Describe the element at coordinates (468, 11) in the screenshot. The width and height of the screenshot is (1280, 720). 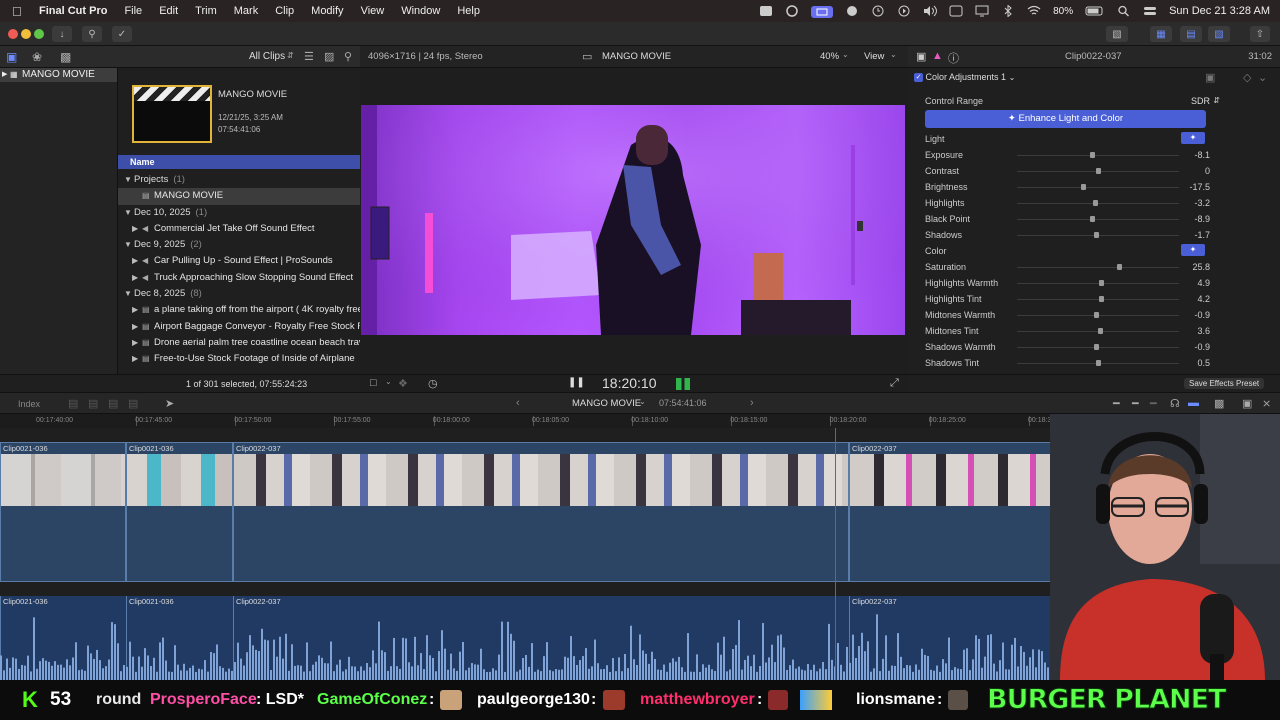
I see `menu-help: Help` at that location.